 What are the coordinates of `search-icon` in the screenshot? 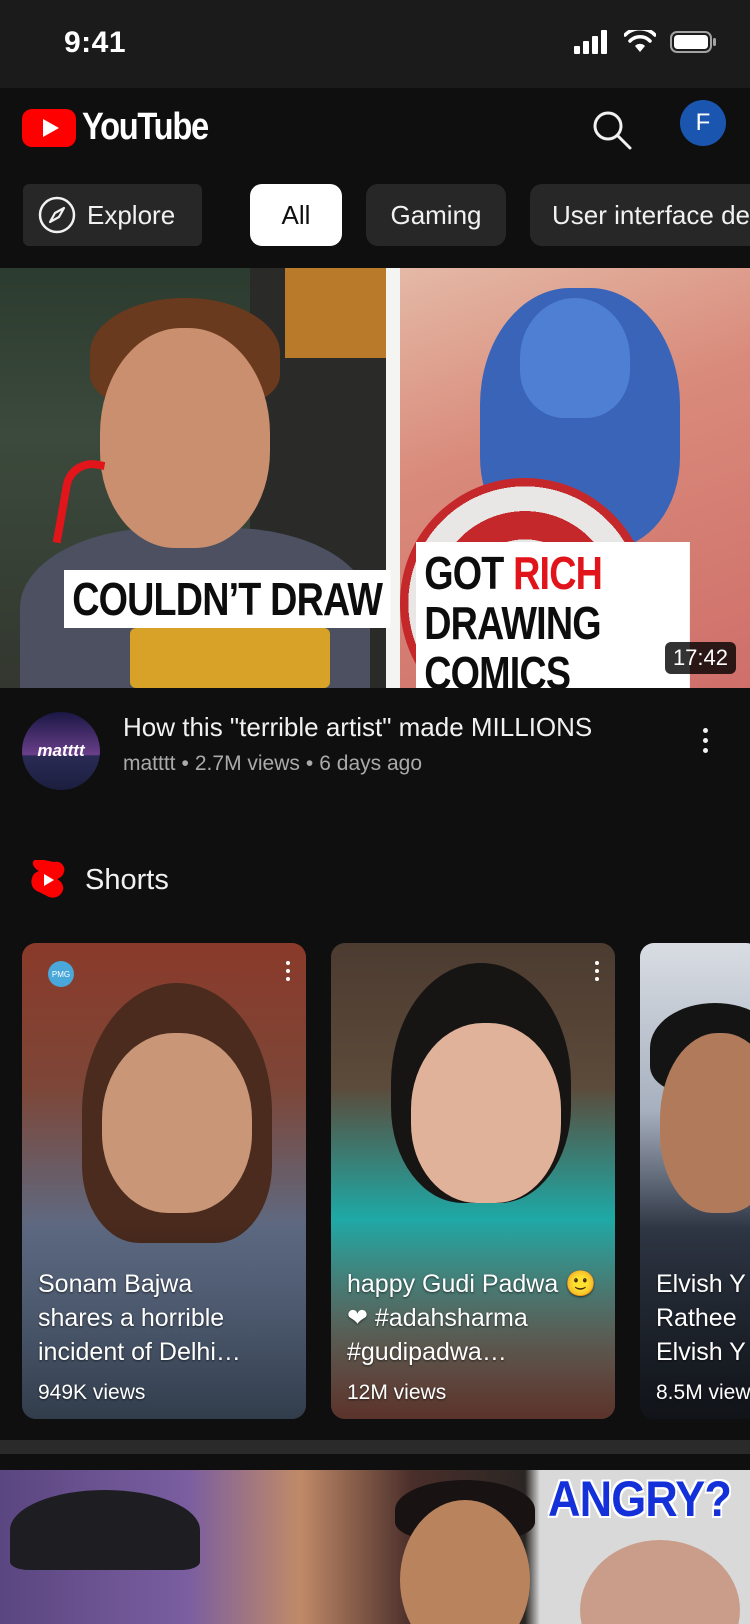 It's located at (612, 130).